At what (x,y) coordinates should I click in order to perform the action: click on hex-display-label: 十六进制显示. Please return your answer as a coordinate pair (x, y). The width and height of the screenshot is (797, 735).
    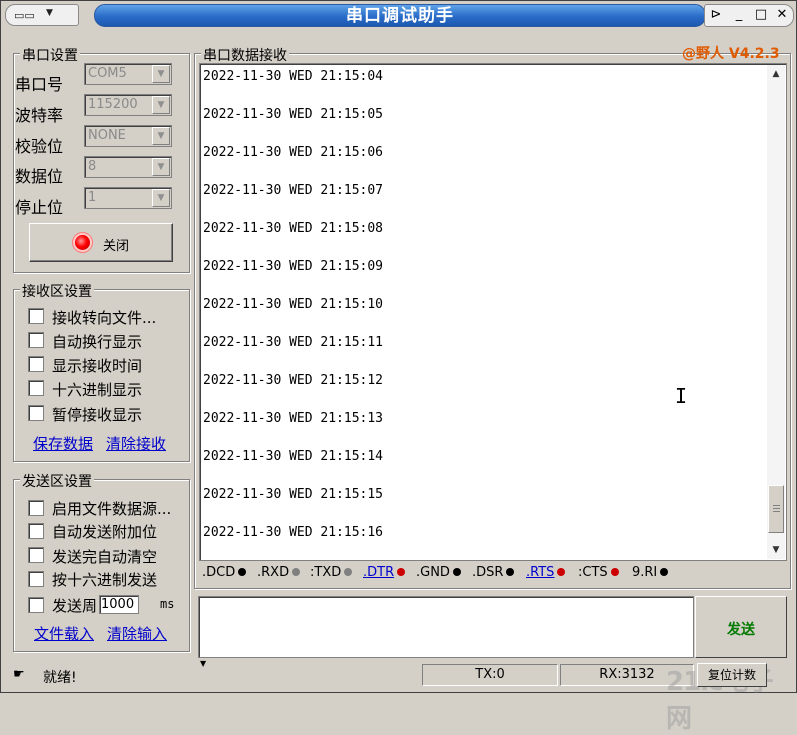
    Looking at the image, I should click on (97, 390).